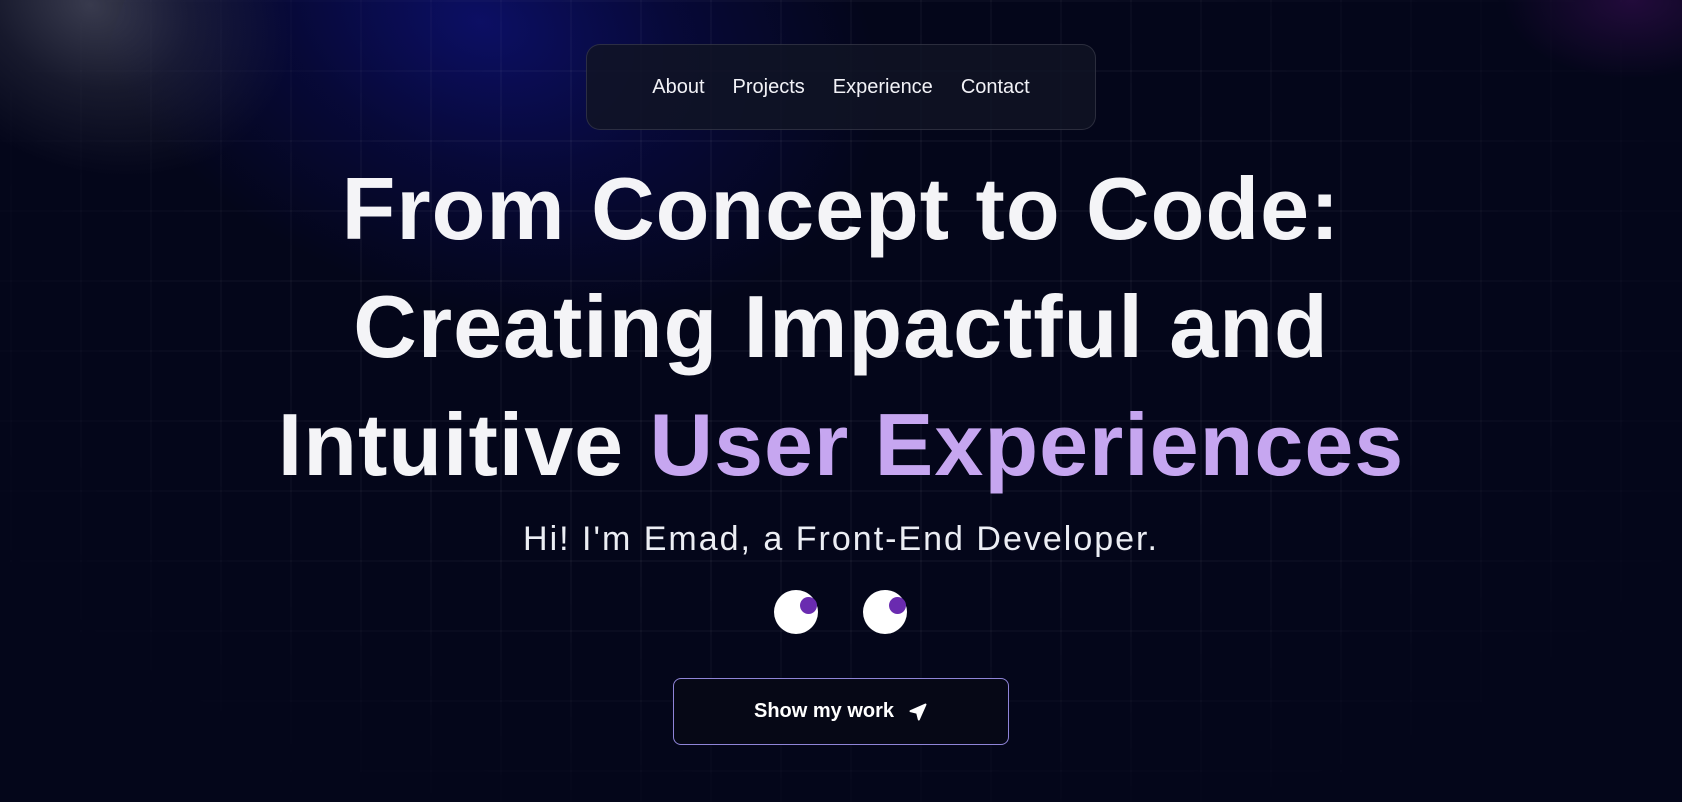  I want to click on hero-subtitle: Hi! I'm Emad, a Front-End Developer., so click(841, 539).